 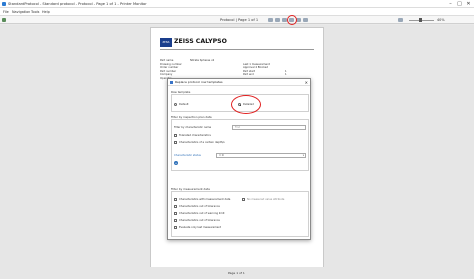 I want to click on menu-tools: Tools, so click(x=35, y=12).